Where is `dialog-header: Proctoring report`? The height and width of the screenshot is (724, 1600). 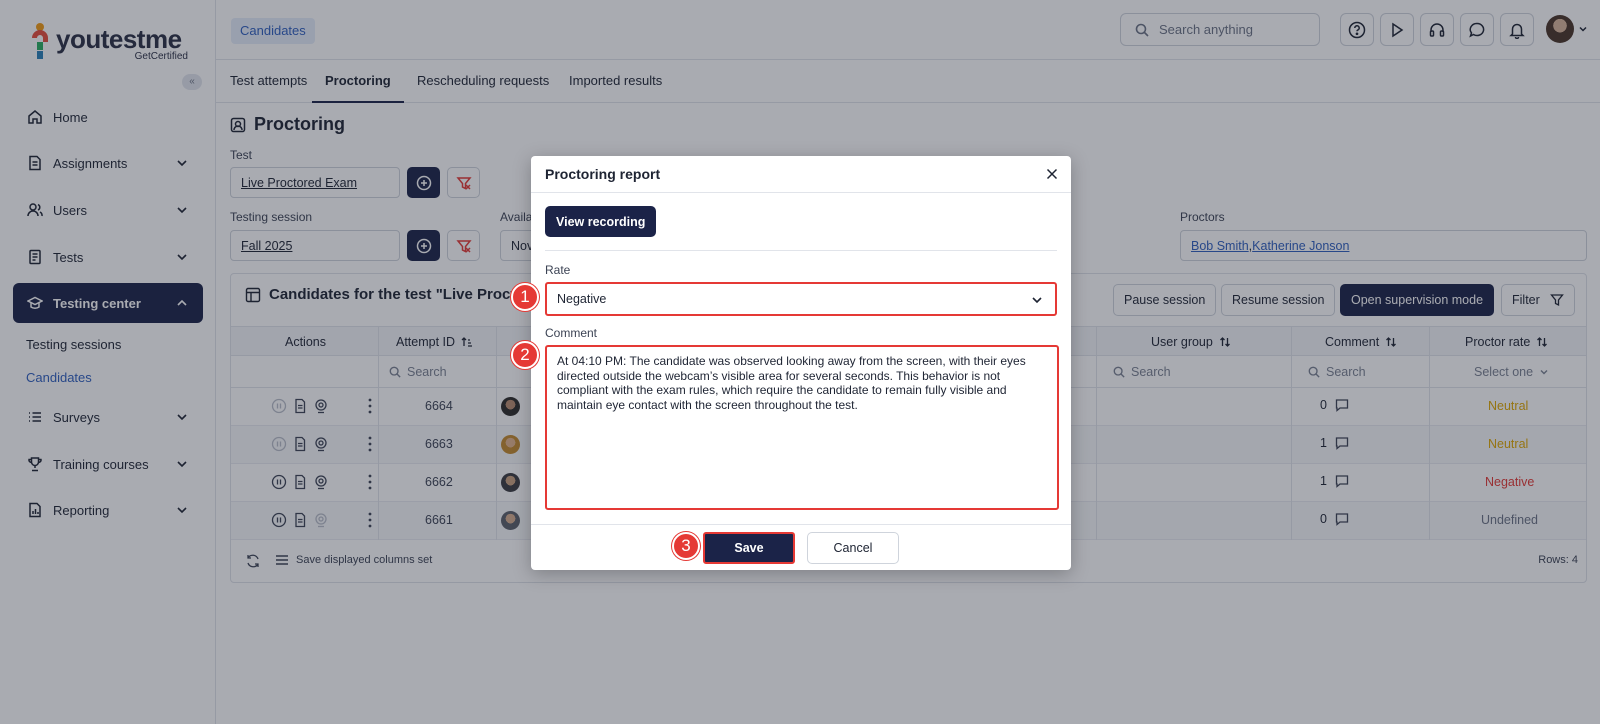 dialog-header: Proctoring report is located at coordinates (801, 174).